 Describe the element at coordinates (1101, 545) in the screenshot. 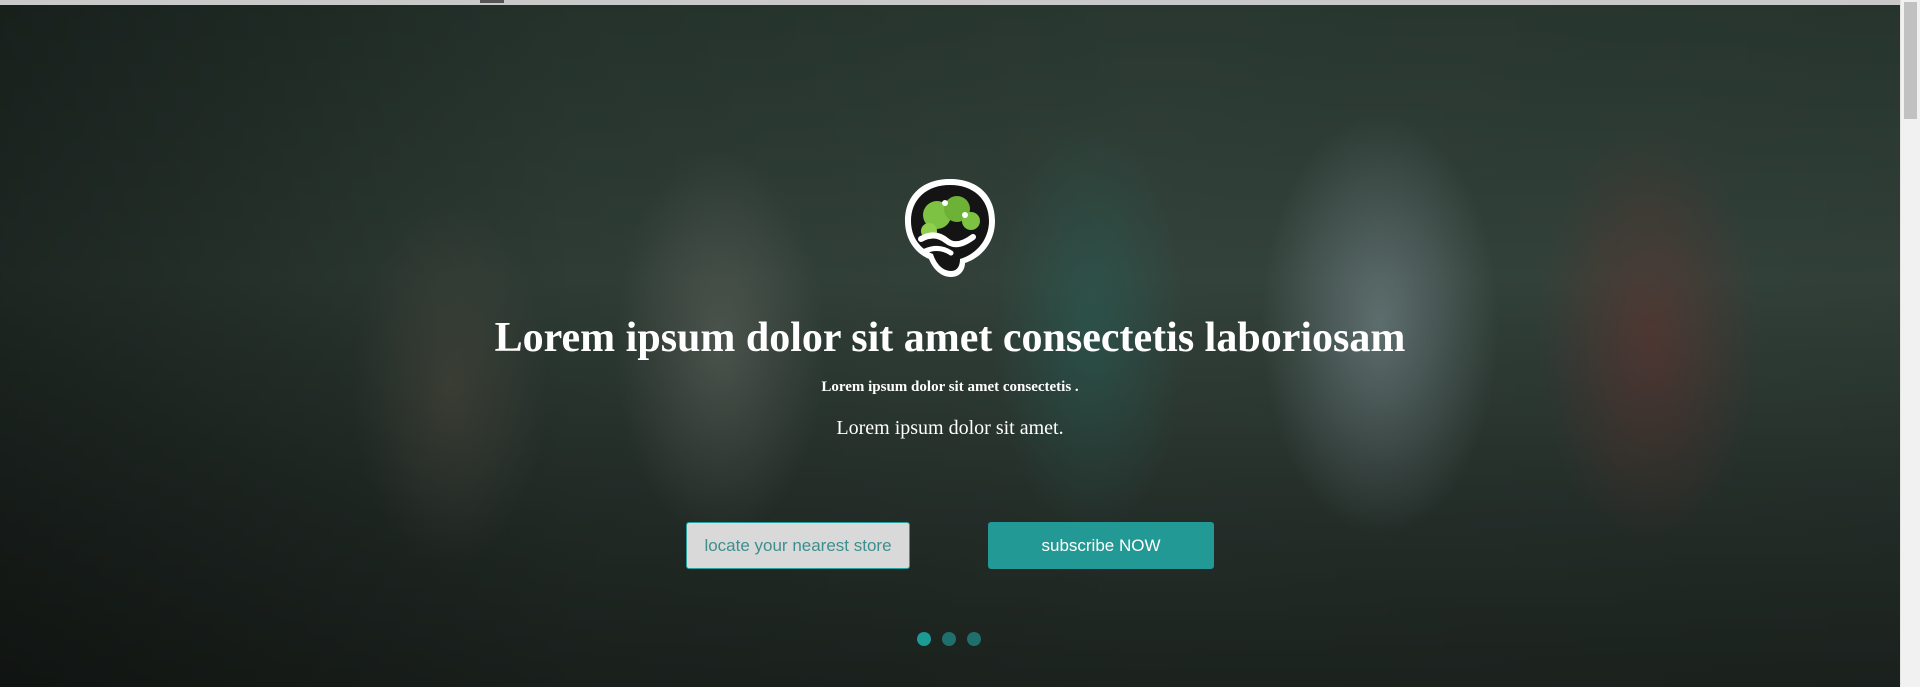

I see `subscribe-button: subscribe NOW` at that location.